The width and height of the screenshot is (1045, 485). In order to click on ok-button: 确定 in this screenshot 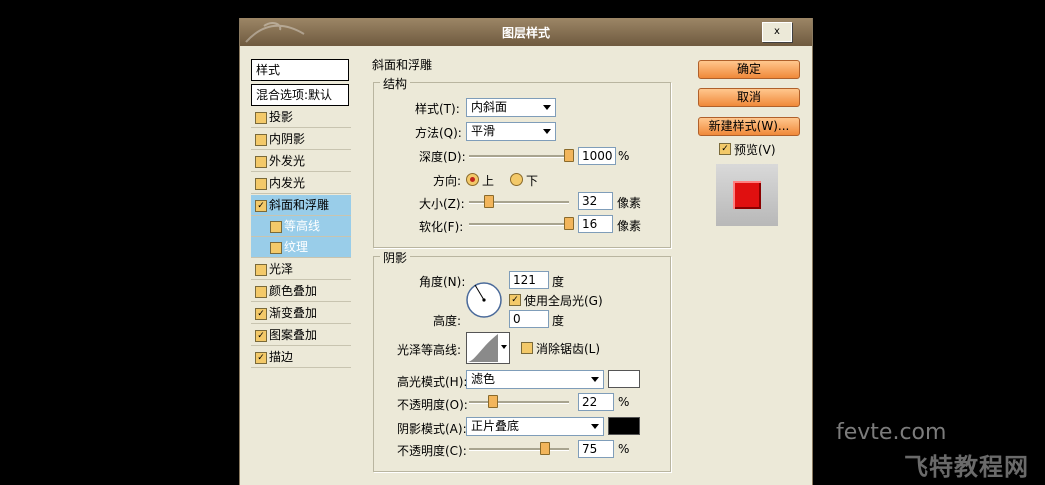, I will do `click(749, 69)`.